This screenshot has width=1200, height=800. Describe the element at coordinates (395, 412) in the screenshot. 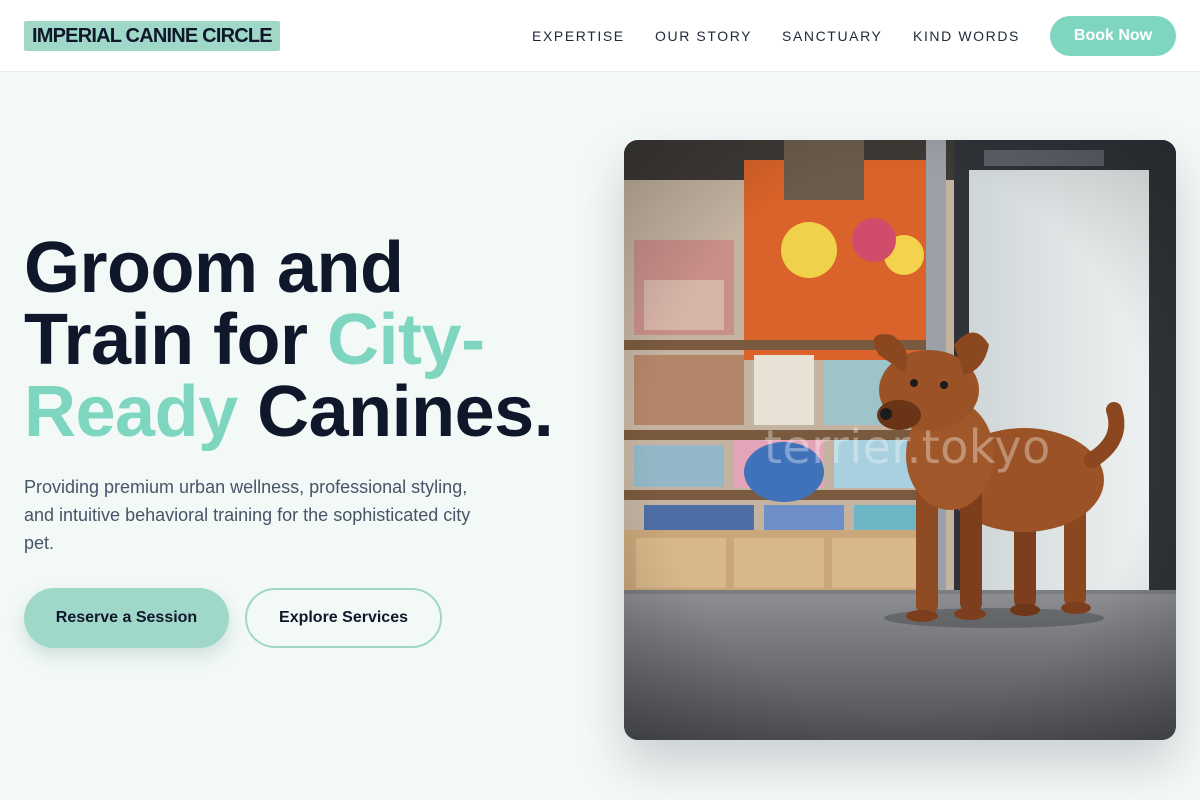

I see `headline-line-3b: Canines.` at that location.